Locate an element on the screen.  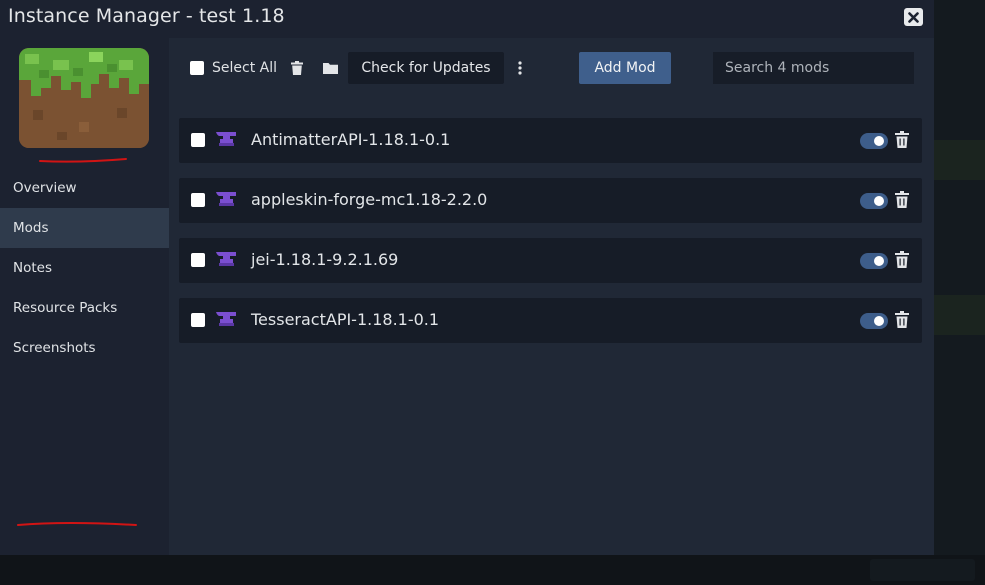
mod-row: appleskin-forge-mc1.18-2.2.0 is located at coordinates (550, 200).